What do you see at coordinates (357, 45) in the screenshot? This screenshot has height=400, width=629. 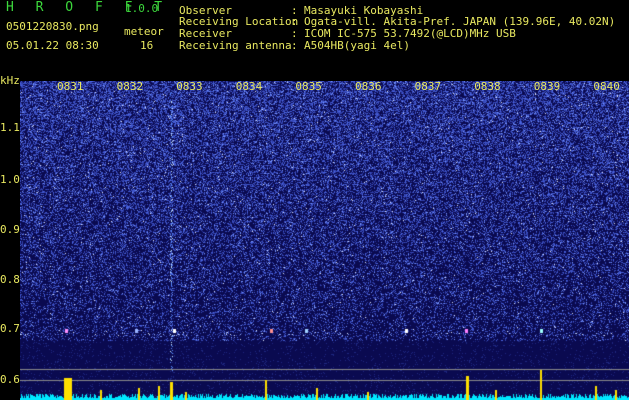 I see `antenna-value: A504HB(yagi 4el)` at bounding box center [357, 45].